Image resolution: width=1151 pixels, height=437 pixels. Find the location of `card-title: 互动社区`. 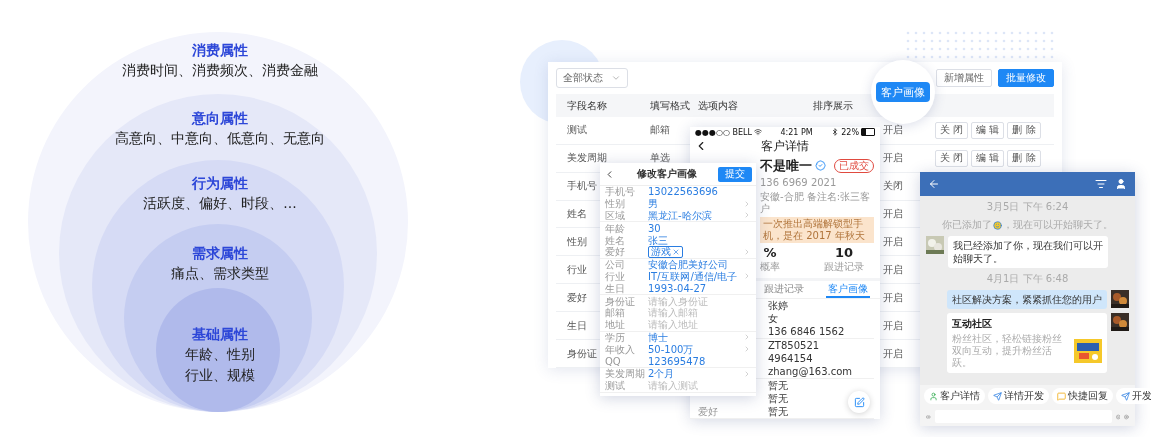

card-title: 互动社区 is located at coordinates (972, 324).